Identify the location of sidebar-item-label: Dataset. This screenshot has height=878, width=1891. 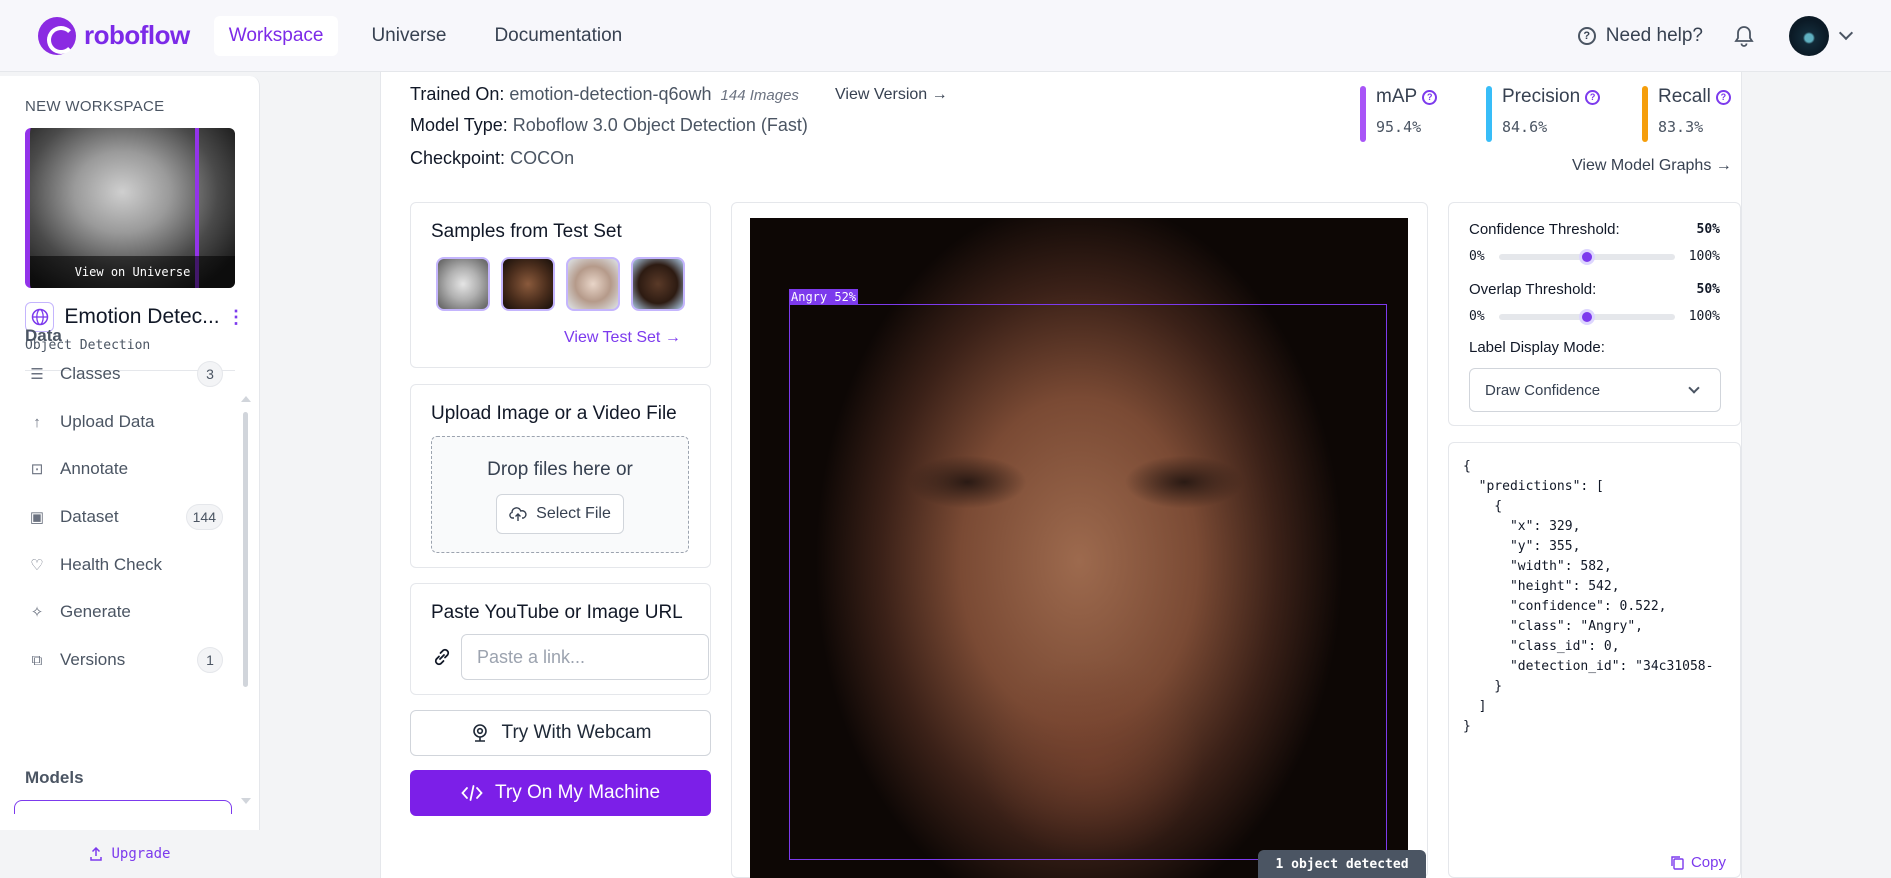
(89, 516).